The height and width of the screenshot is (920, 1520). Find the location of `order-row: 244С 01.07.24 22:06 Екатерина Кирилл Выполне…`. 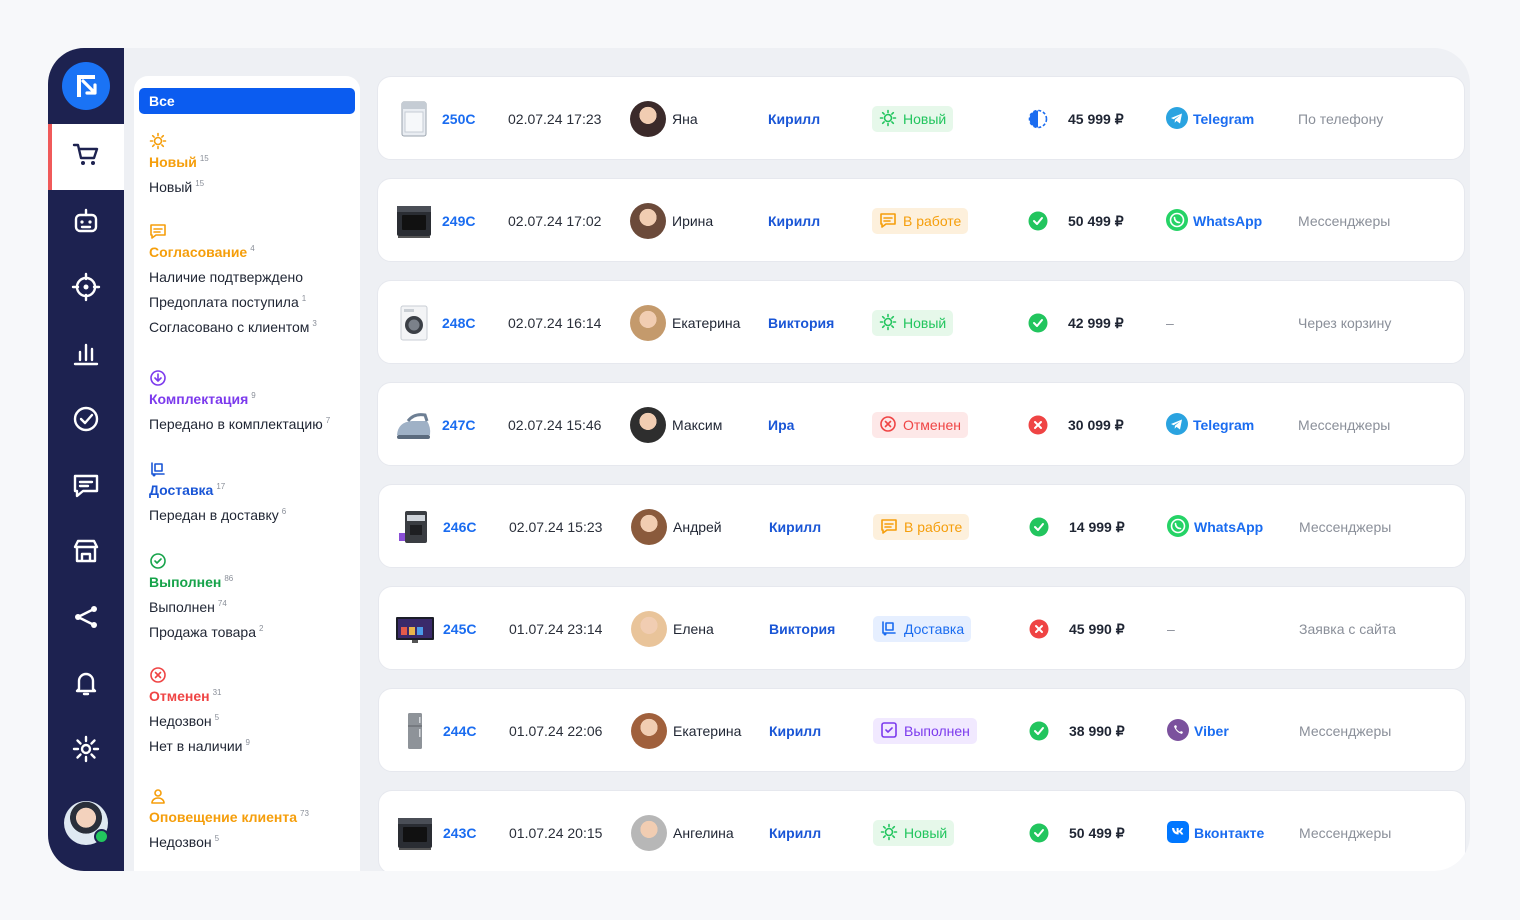

order-row: 244С 01.07.24 22:06 Екатерина Кирилл Выполне… is located at coordinates (922, 730).